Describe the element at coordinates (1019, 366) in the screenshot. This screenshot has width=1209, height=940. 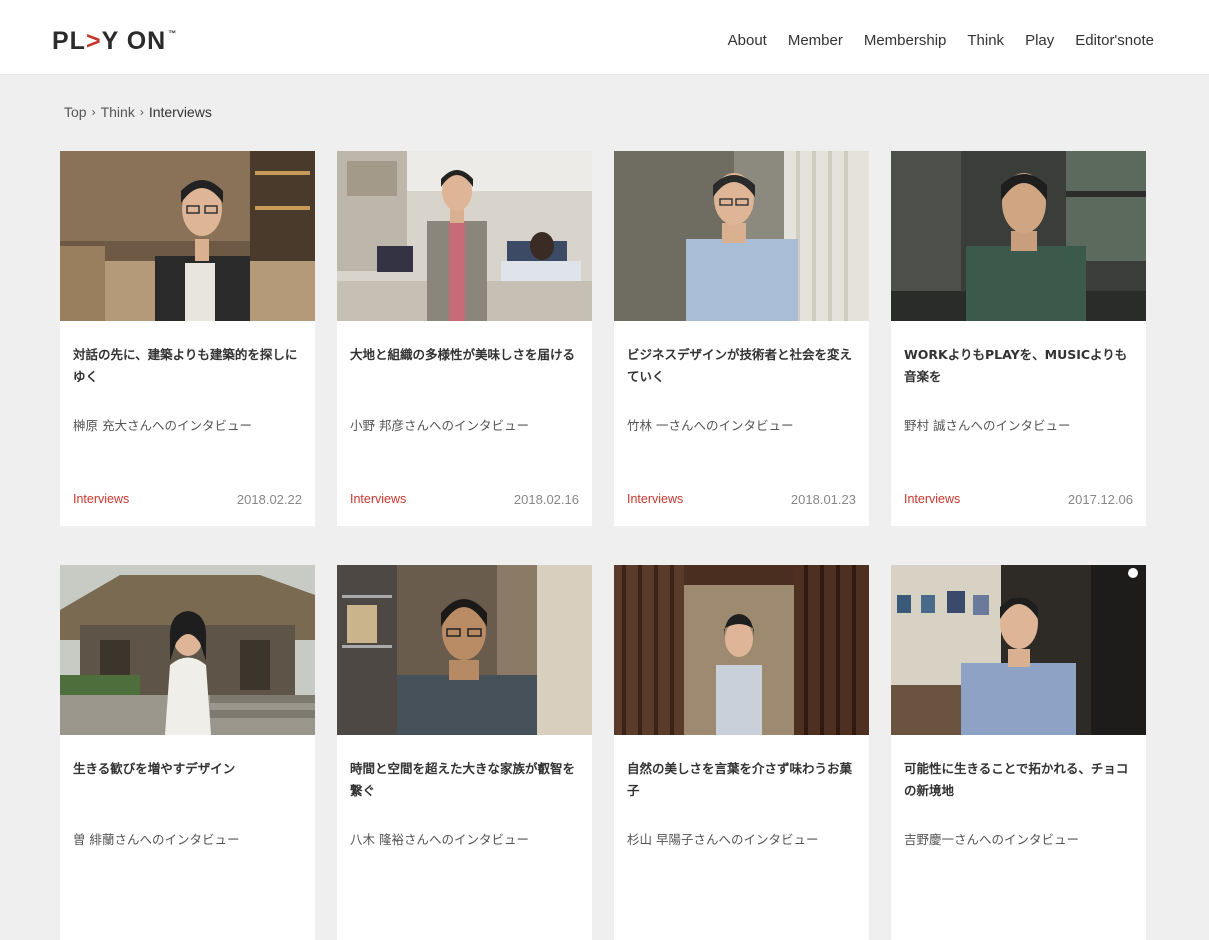
I see `article-title: WORKよりもPLAYを、MUSICよりも音楽を` at that location.